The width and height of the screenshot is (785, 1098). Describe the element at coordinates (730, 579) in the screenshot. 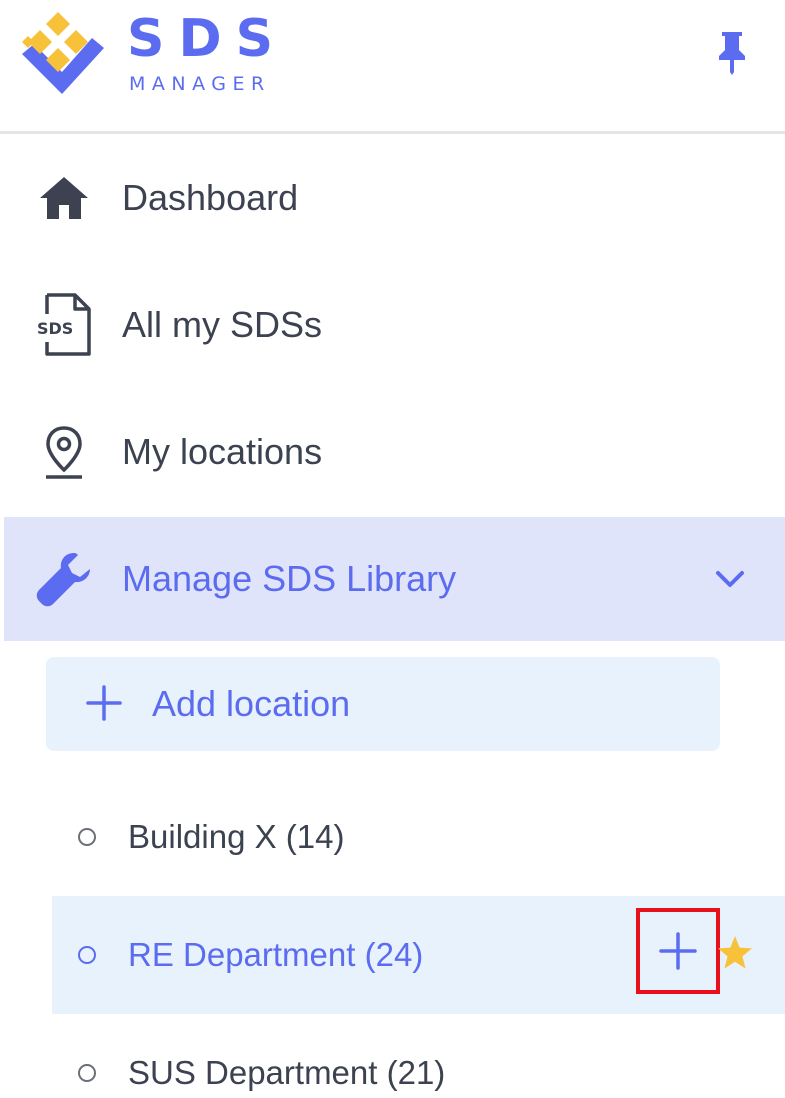

I see `chevron-down-icon` at that location.